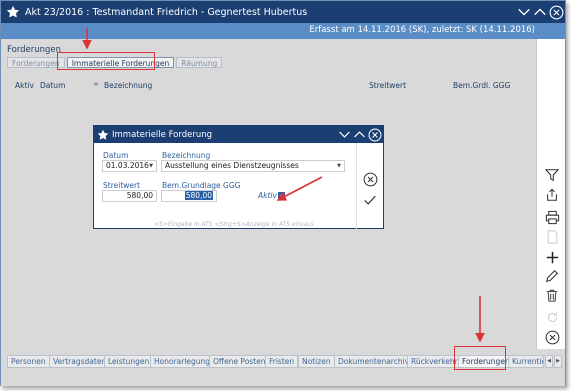 The image size is (572, 391). Describe the element at coordinates (201, 185) in the screenshot. I see `bem-grundlage-label: Bem.Grundlage GGG` at that location.